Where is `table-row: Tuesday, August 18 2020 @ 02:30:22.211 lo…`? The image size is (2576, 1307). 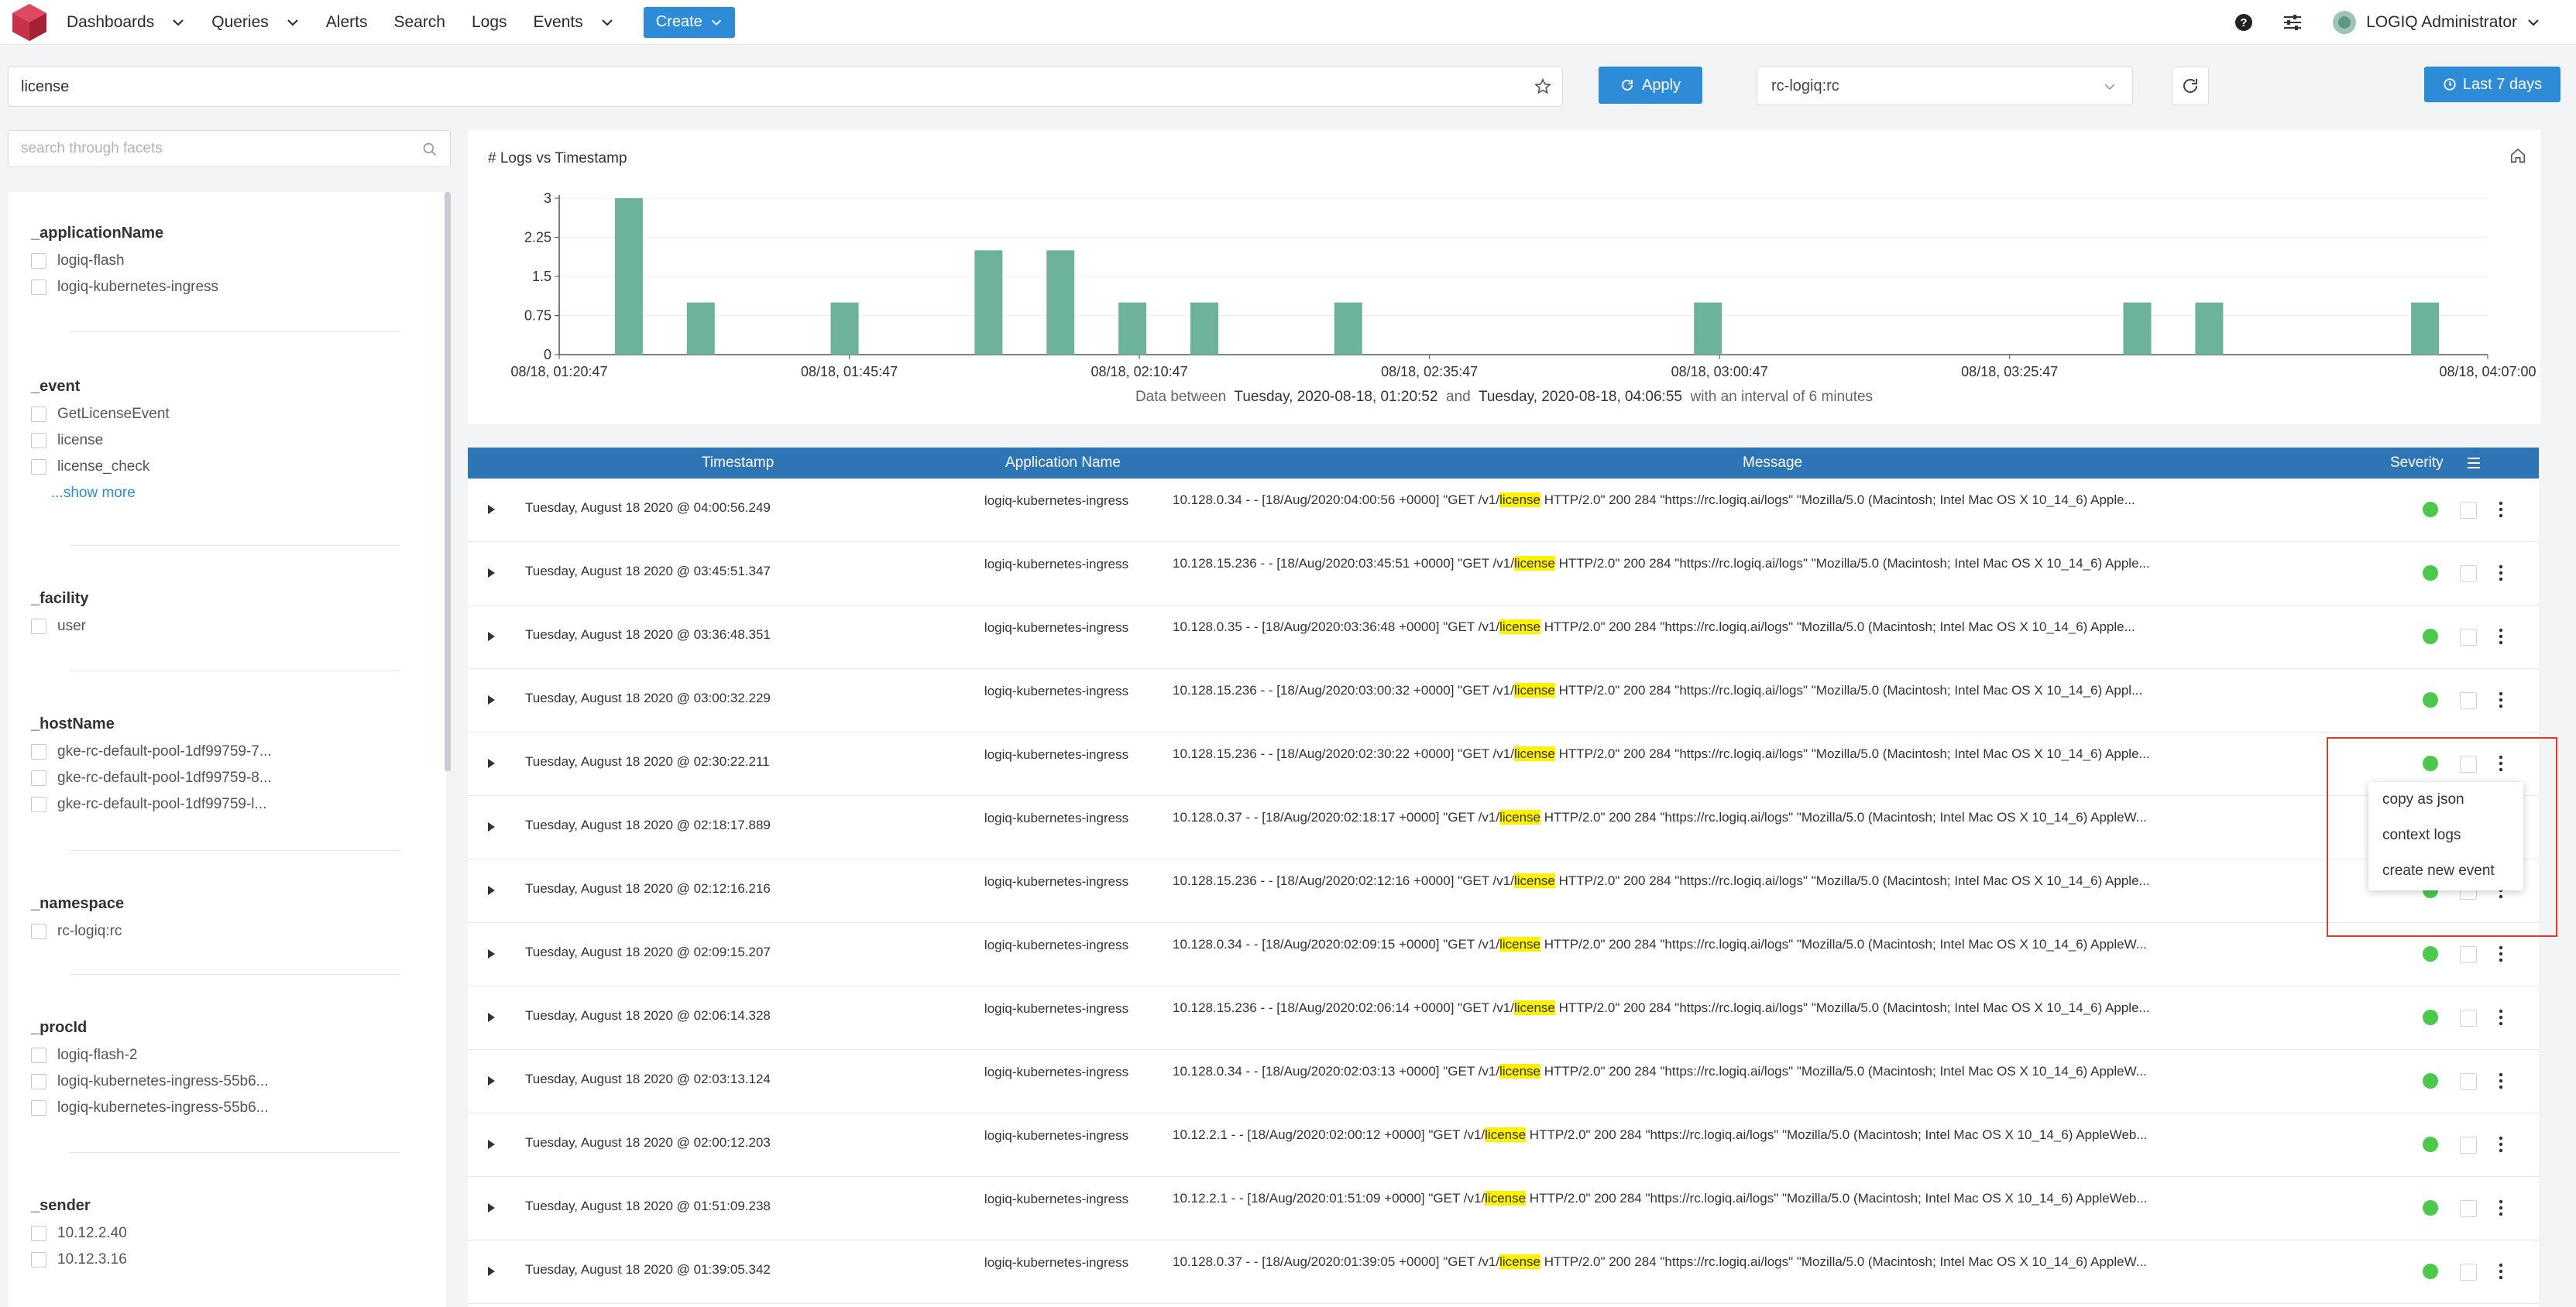 table-row: Tuesday, August 18 2020 @ 02:30:22.211 lo… is located at coordinates (1503, 764).